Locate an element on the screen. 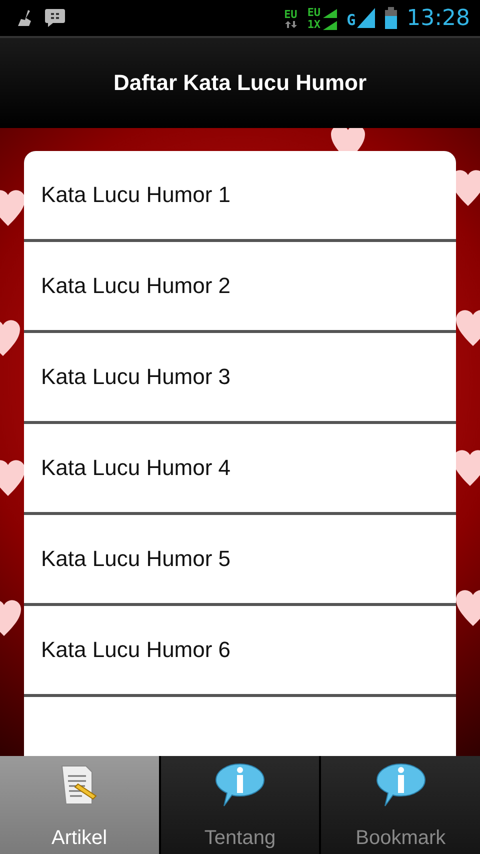  broom-icon is located at coordinates (25, 18).